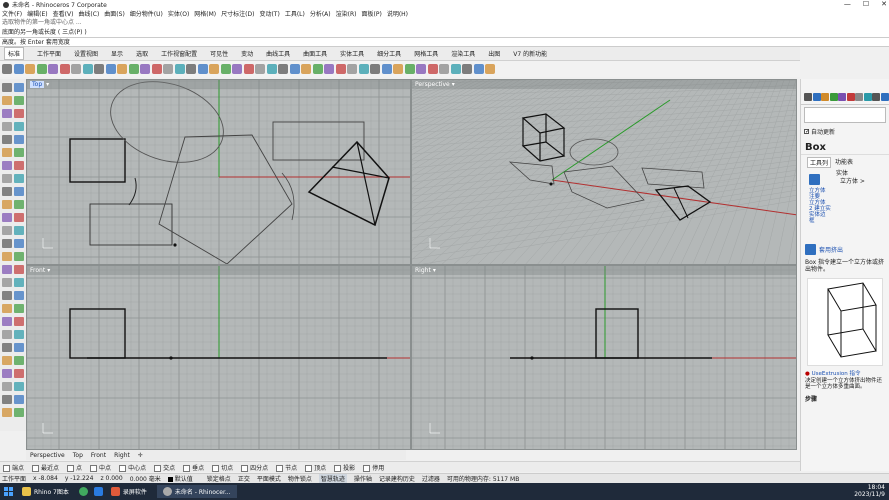 The height and width of the screenshot is (500, 889). What do you see at coordinates (37, 13) in the screenshot?
I see `menu-edit: 编辑(E)` at bounding box center [37, 13].